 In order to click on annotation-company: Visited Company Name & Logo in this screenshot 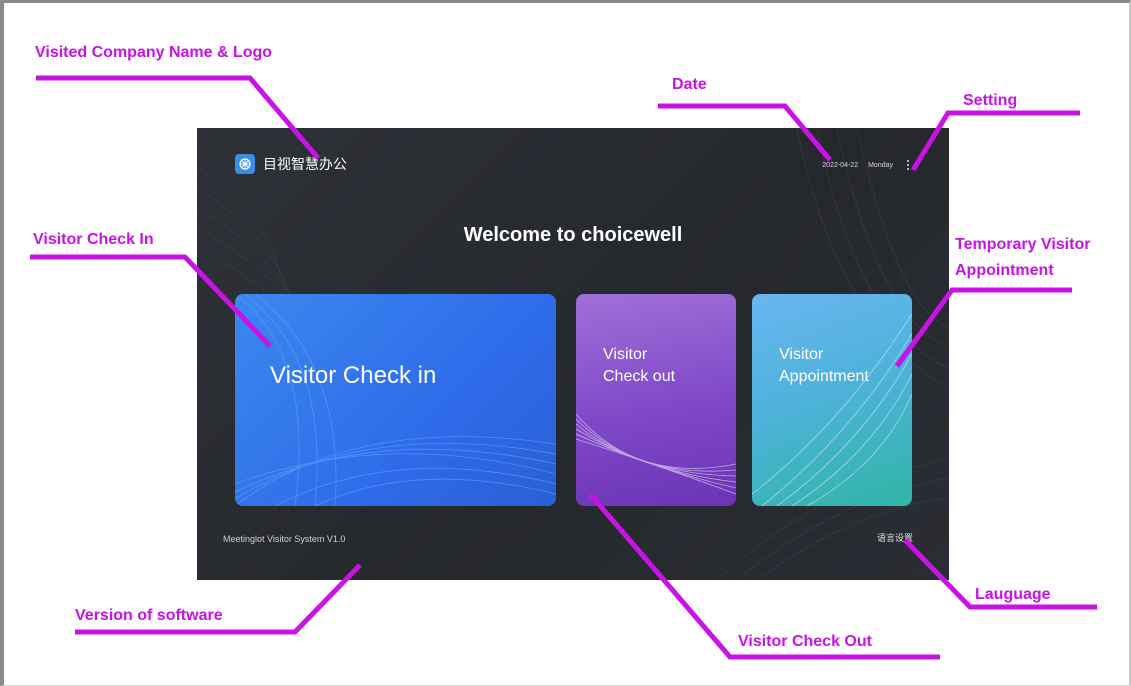, I will do `click(154, 52)`.